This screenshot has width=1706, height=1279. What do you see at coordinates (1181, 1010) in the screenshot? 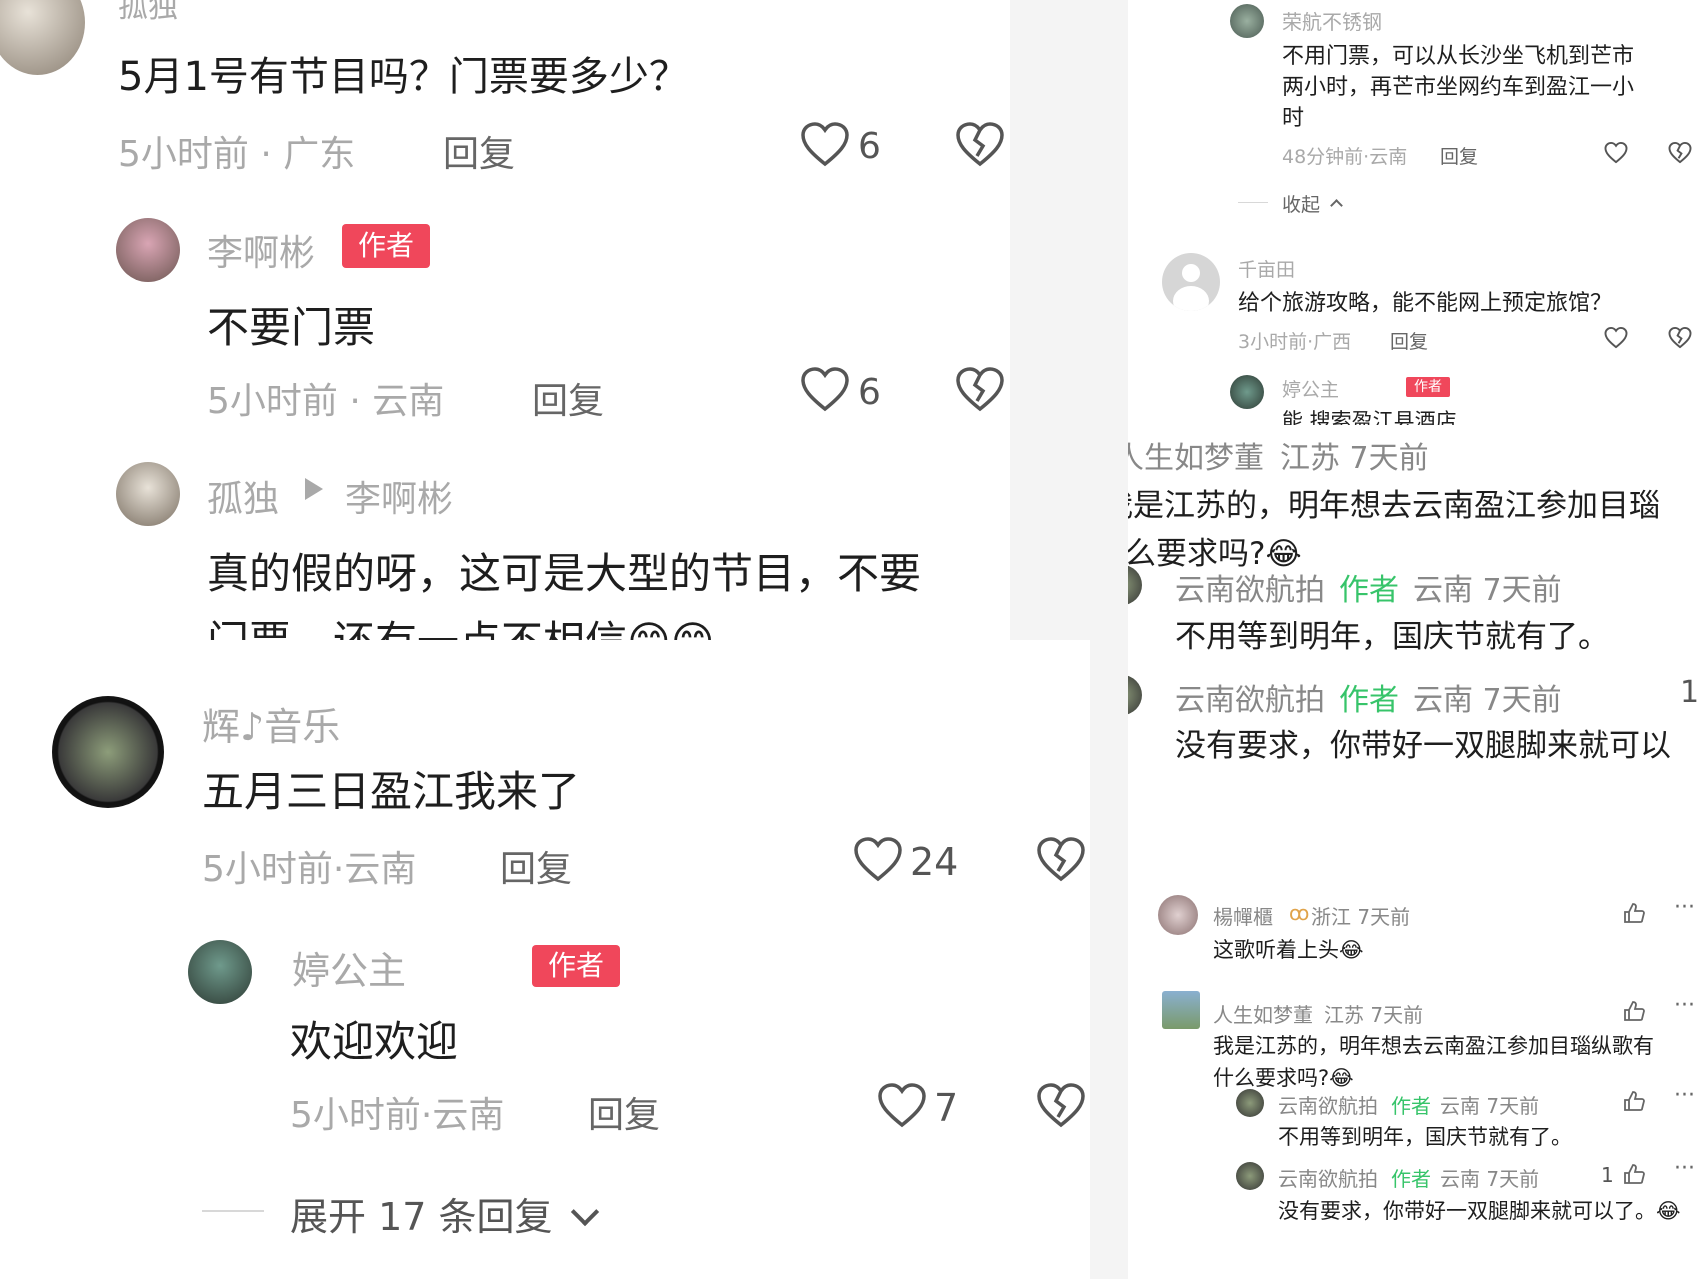
I see `avatar-landscape` at bounding box center [1181, 1010].